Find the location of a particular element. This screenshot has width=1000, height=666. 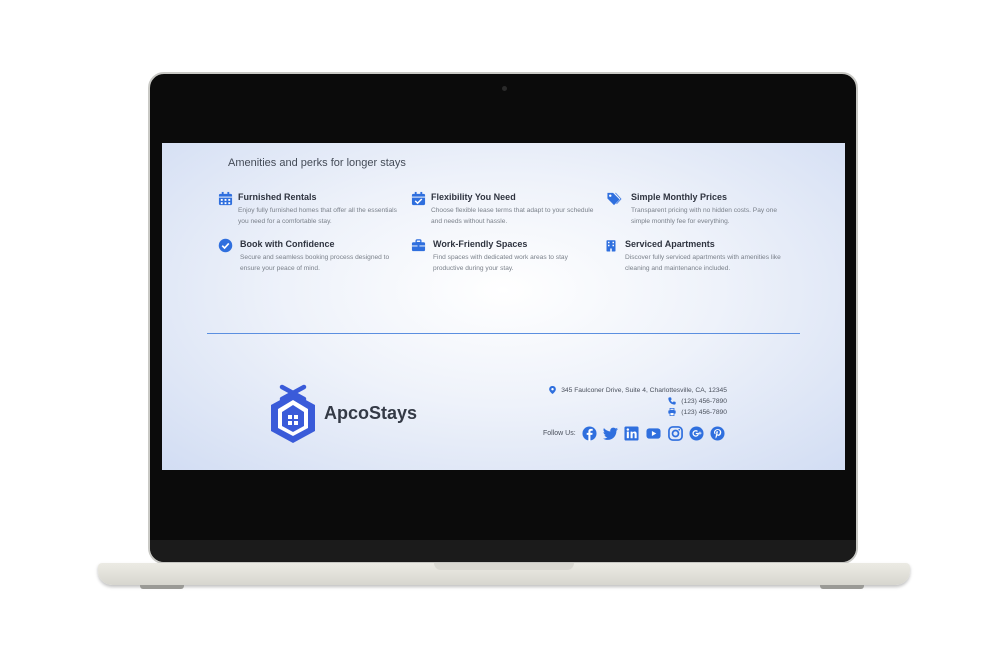

social-links: Follow Us: is located at coordinates (637, 433).